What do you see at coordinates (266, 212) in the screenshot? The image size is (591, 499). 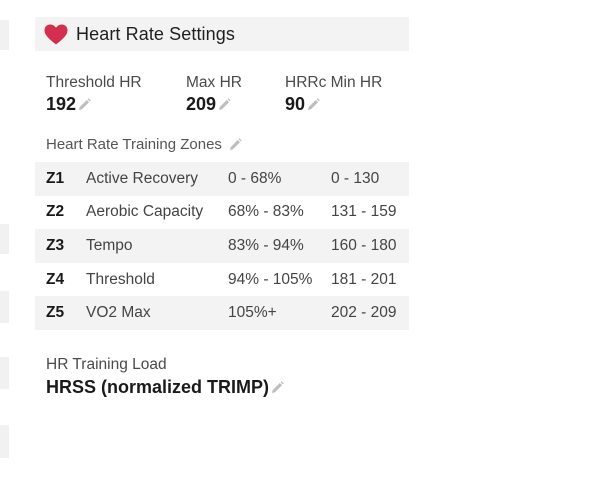 I see `zone-percent: 68% - 83%` at bounding box center [266, 212].